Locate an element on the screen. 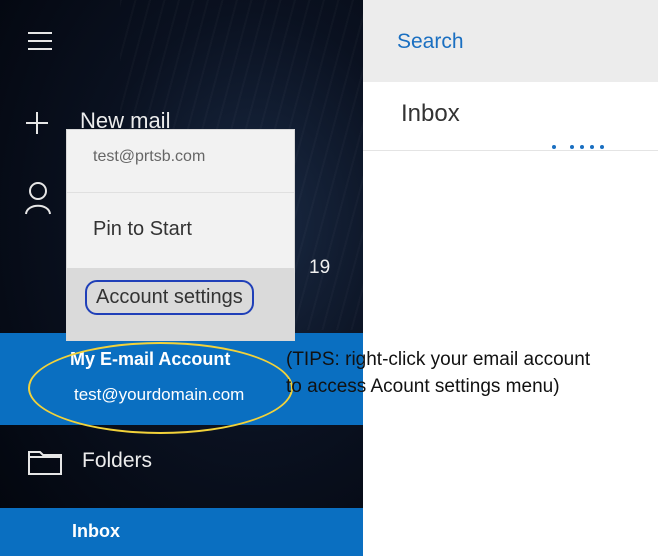 The height and width of the screenshot is (556, 658). tips-line-1: (TIPS: right-click your email account is located at coordinates (438, 359).